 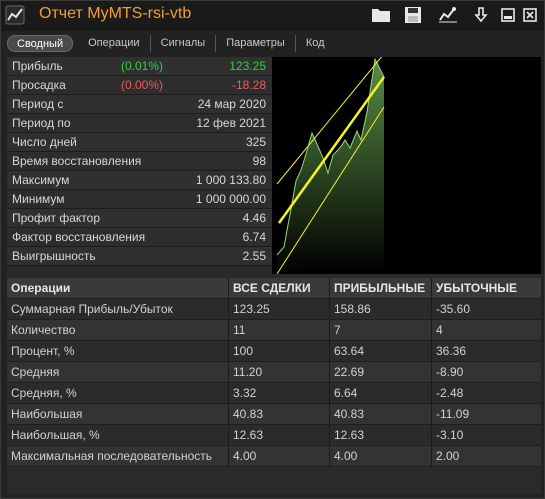 I want to click on summary-value: 1 000 000.00, so click(x=230, y=199).